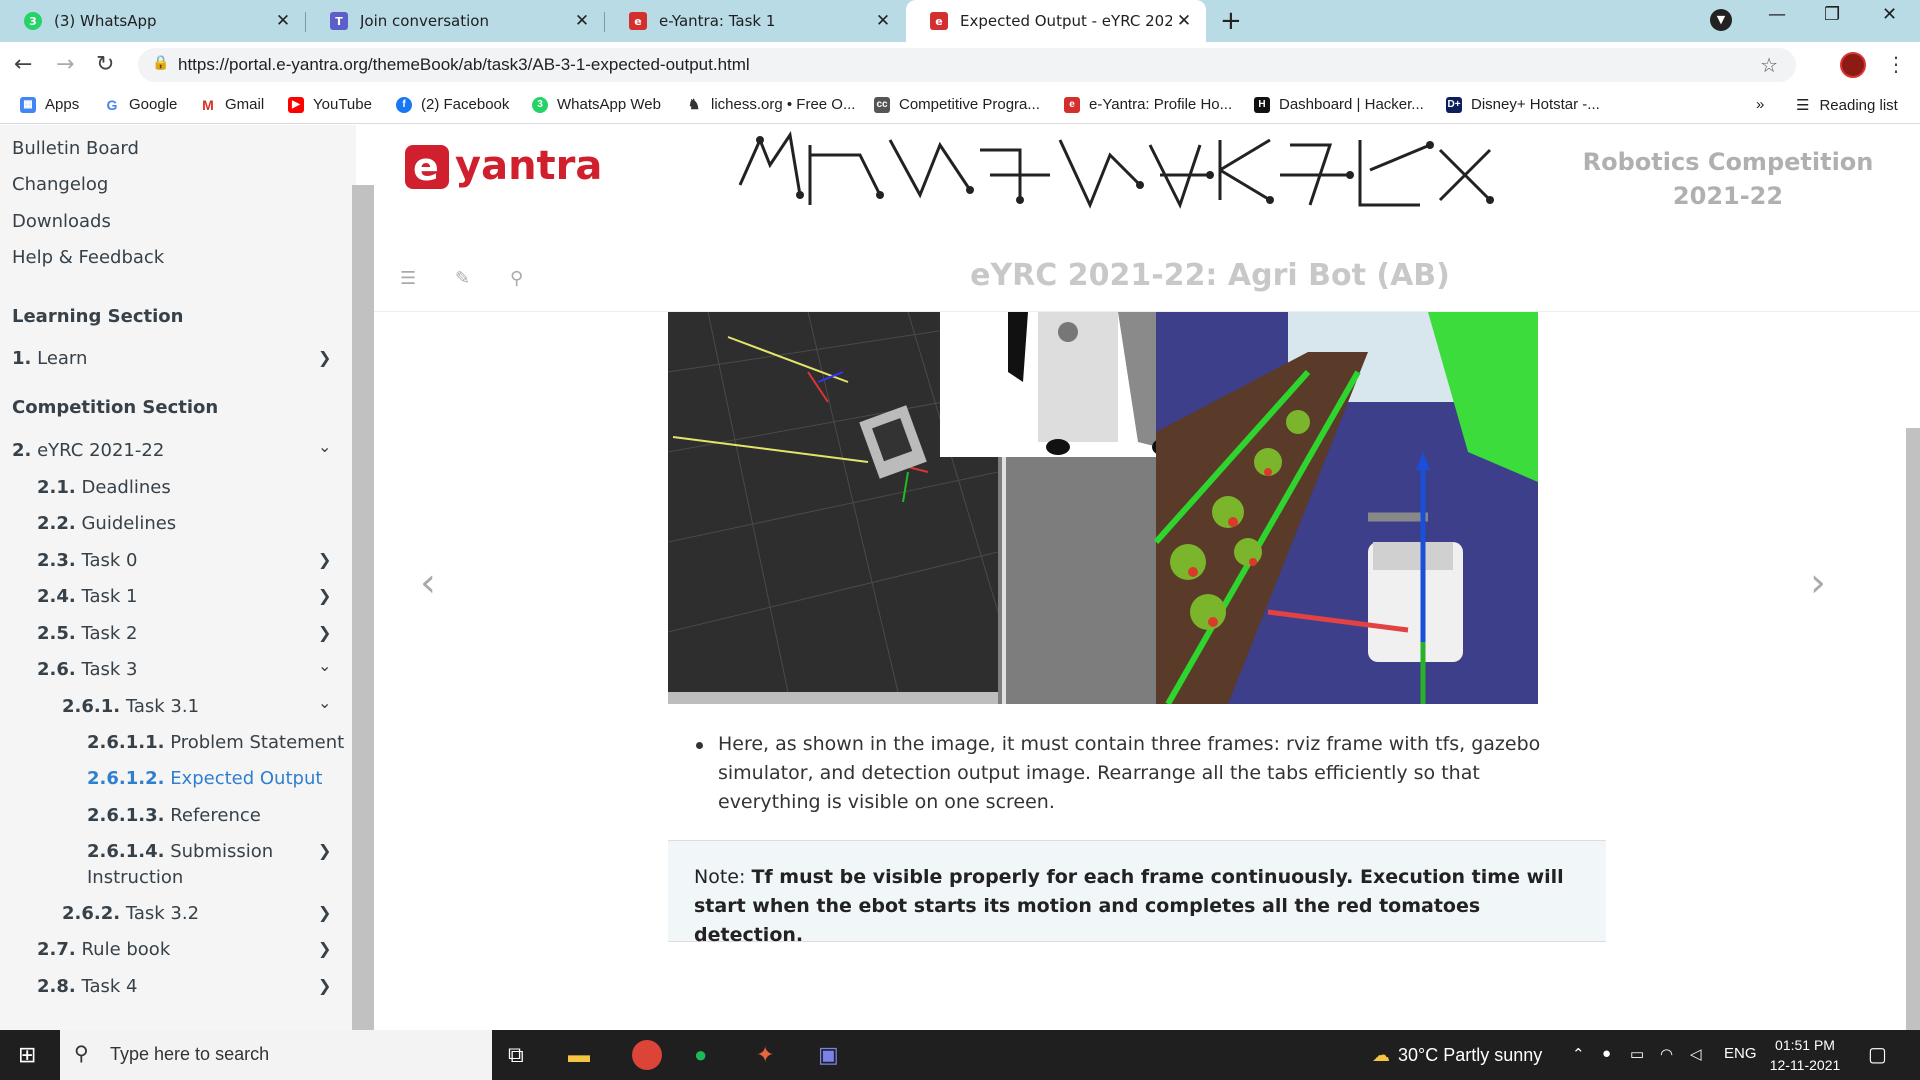 This screenshot has width=1920, height=1080. Describe the element at coordinates (596, 104) in the screenshot. I see `bookmark-whatsapp-web: 3 WhatsApp Web` at that location.